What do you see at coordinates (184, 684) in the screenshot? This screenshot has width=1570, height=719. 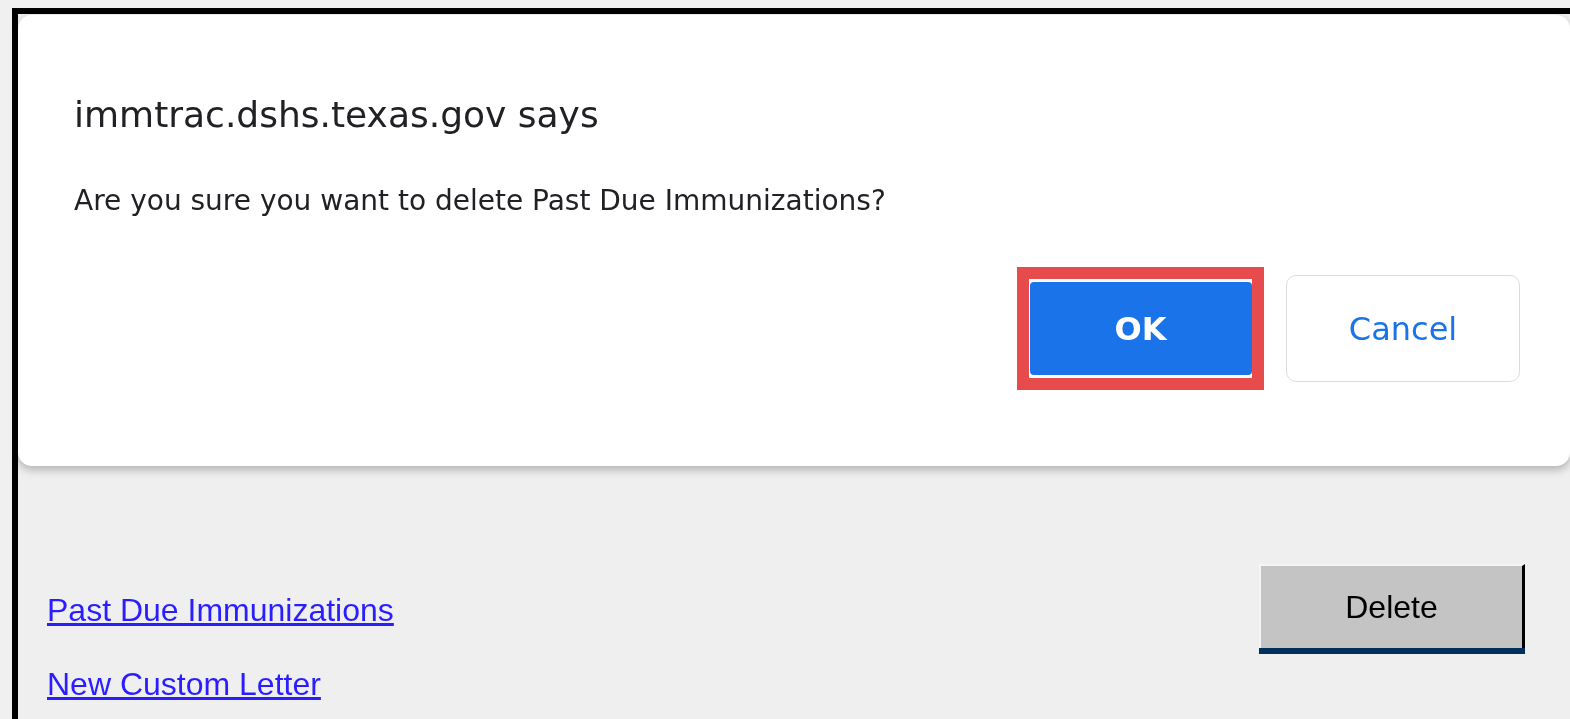 I see `letter-link: New Custom Letter` at bounding box center [184, 684].